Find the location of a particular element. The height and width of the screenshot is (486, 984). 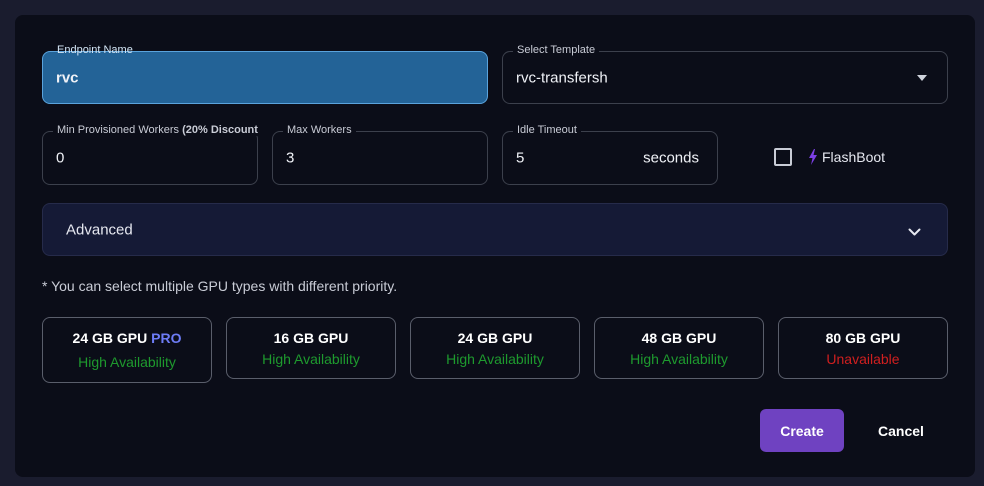

gpu-name: 48 GB GPU is located at coordinates (679, 338).